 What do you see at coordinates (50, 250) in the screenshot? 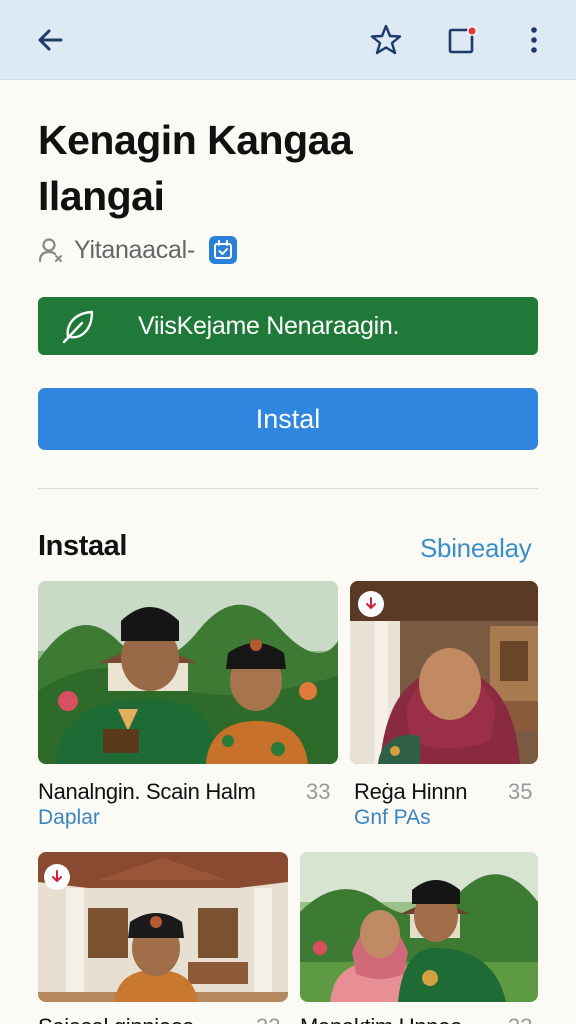
I see `user-icon` at bounding box center [50, 250].